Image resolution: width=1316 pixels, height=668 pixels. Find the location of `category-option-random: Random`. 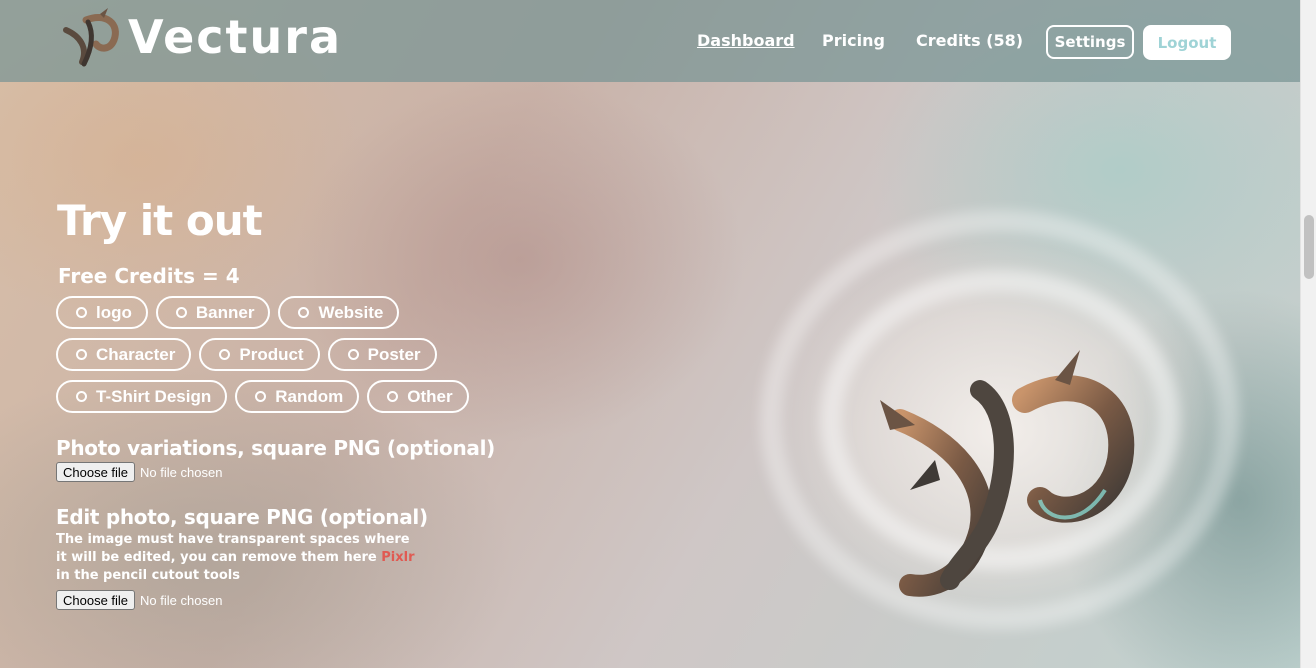

category-option-random: Random is located at coordinates (297, 396).